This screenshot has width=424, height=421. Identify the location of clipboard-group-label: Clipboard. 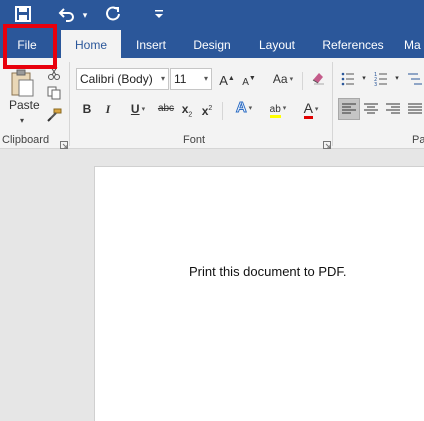
(26, 140).